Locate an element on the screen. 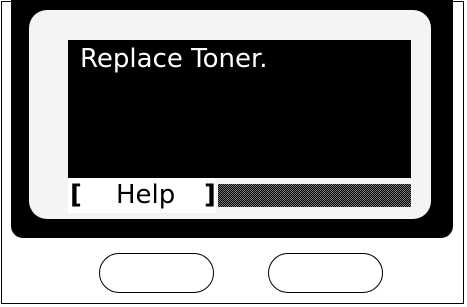  help-softkey-text: Help is located at coordinates (146, 195).